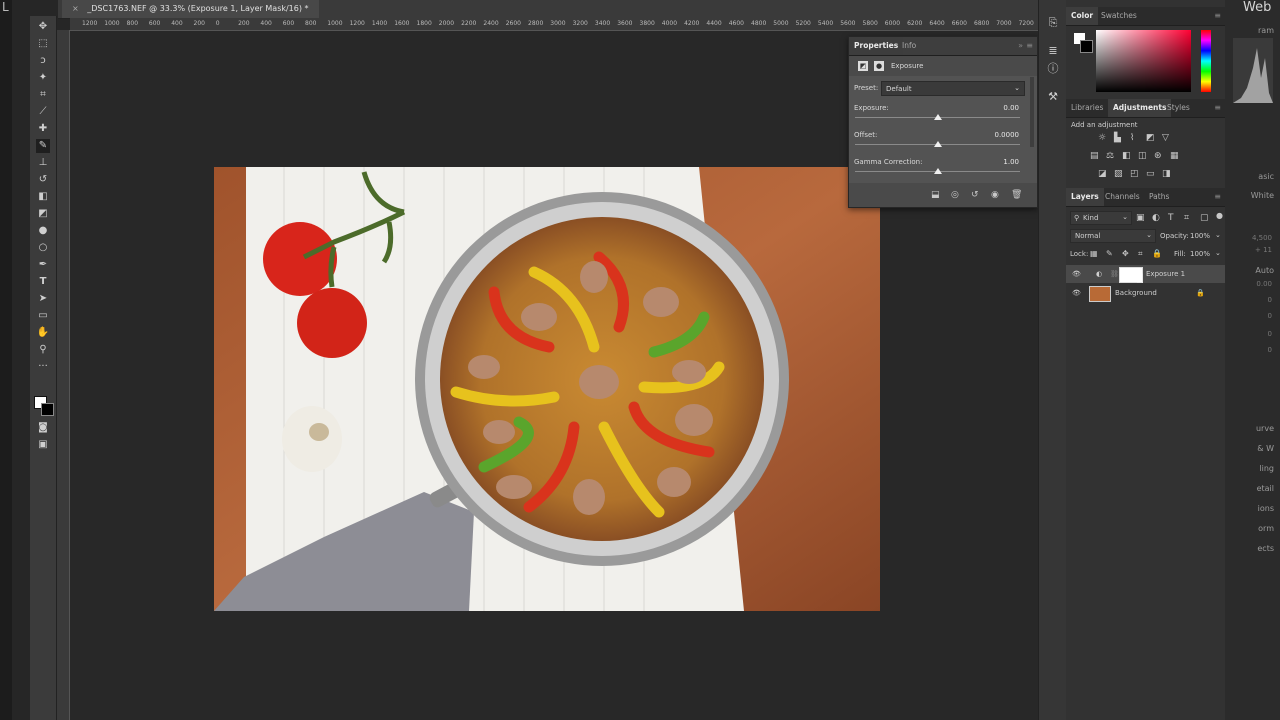 This screenshot has width=1280, height=720. I want to click on brightness-contrast-icon: ☼, so click(1102, 138).